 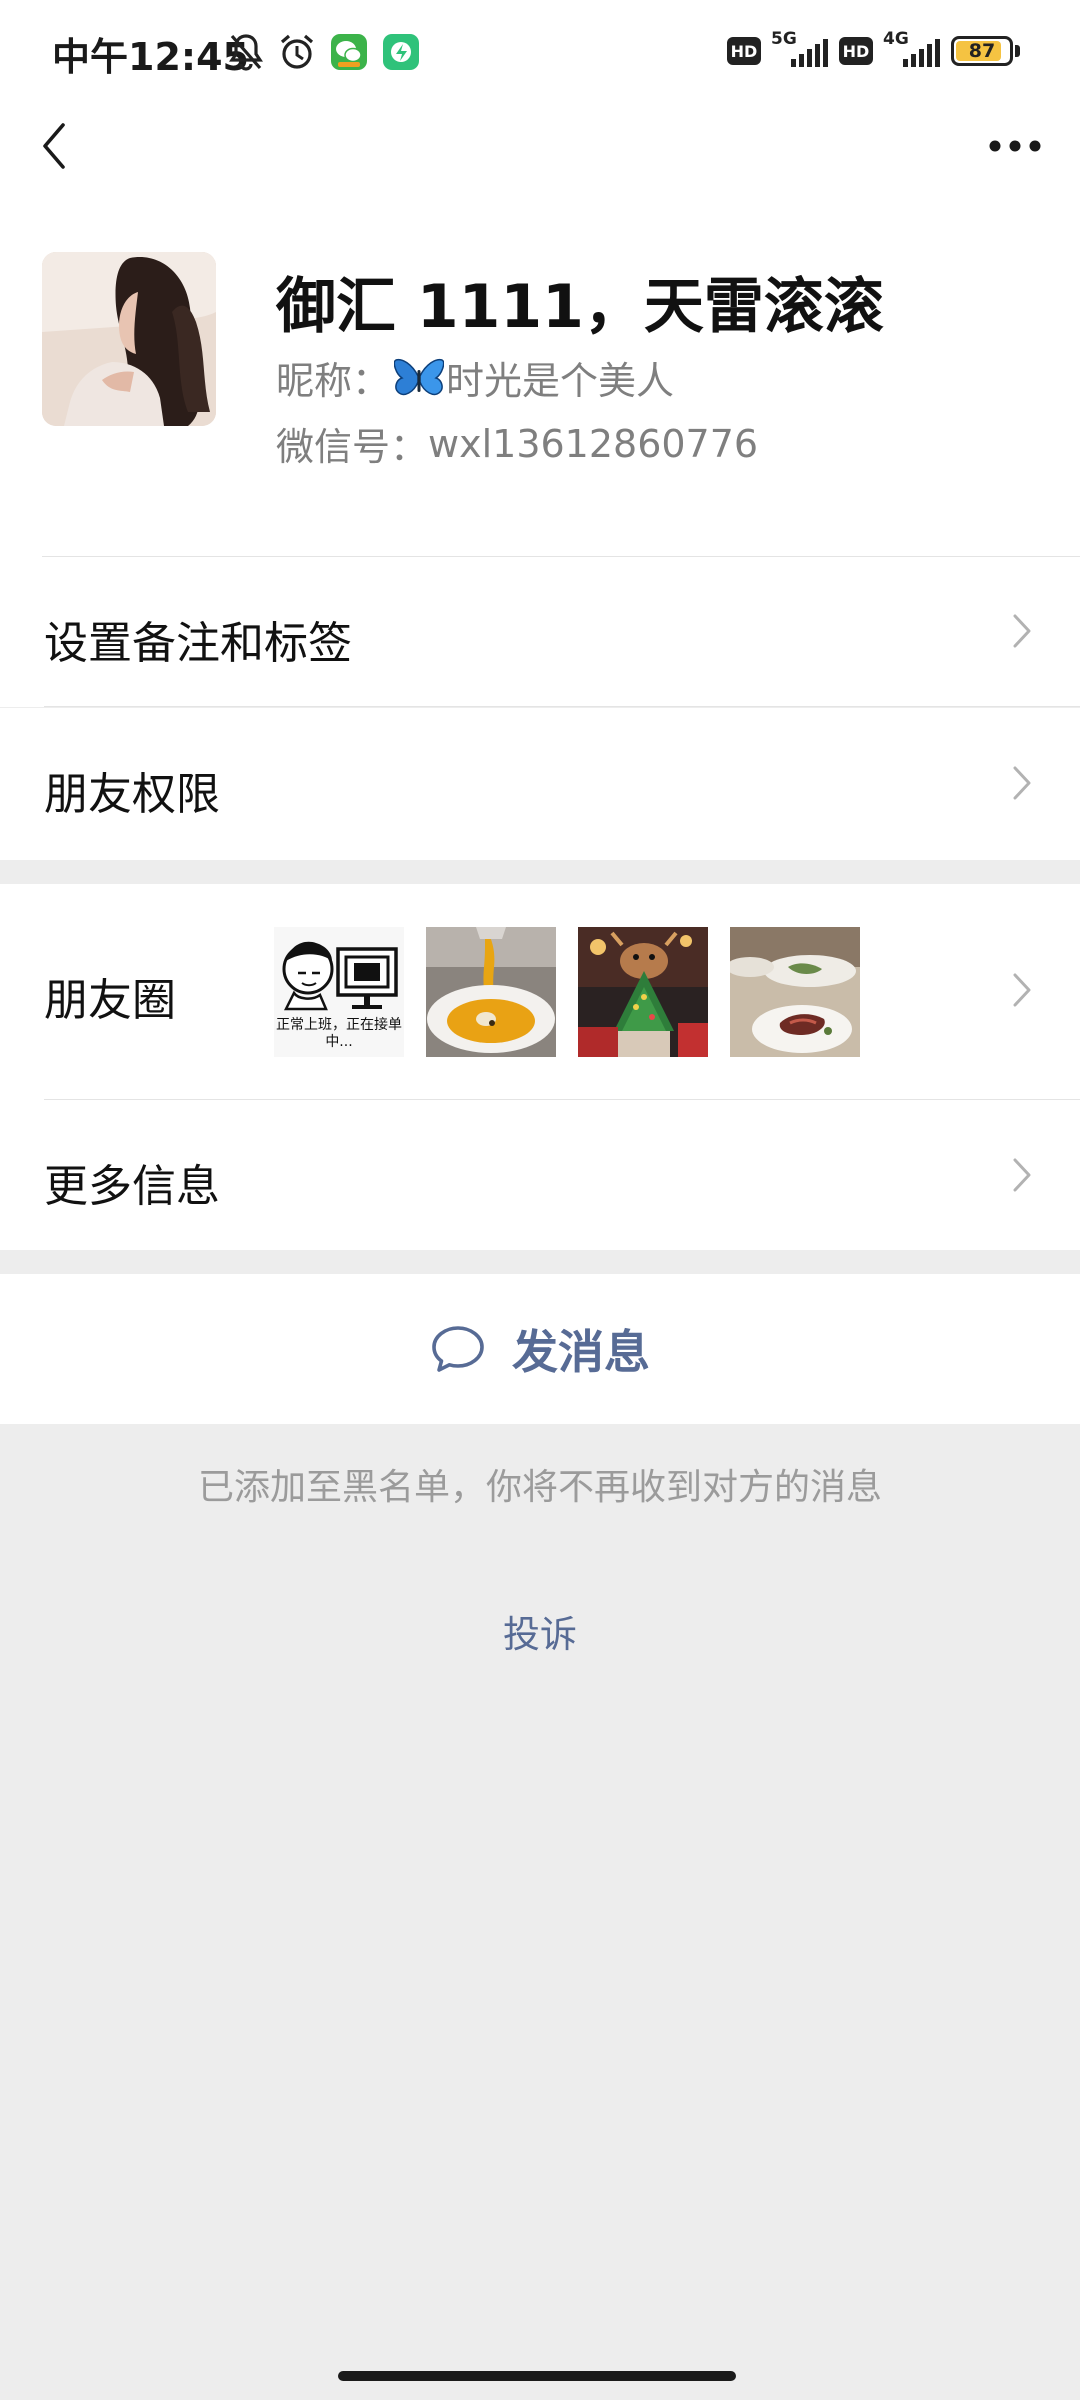 I want to click on set-remark-tags-cell: 设置备注和标签, so click(x=540, y=632).